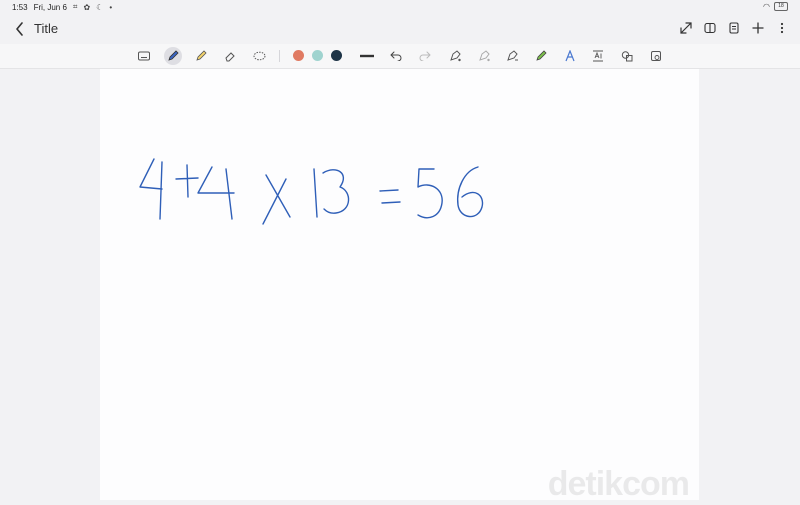  I want to click on split-view-icon, so click(710, 28).